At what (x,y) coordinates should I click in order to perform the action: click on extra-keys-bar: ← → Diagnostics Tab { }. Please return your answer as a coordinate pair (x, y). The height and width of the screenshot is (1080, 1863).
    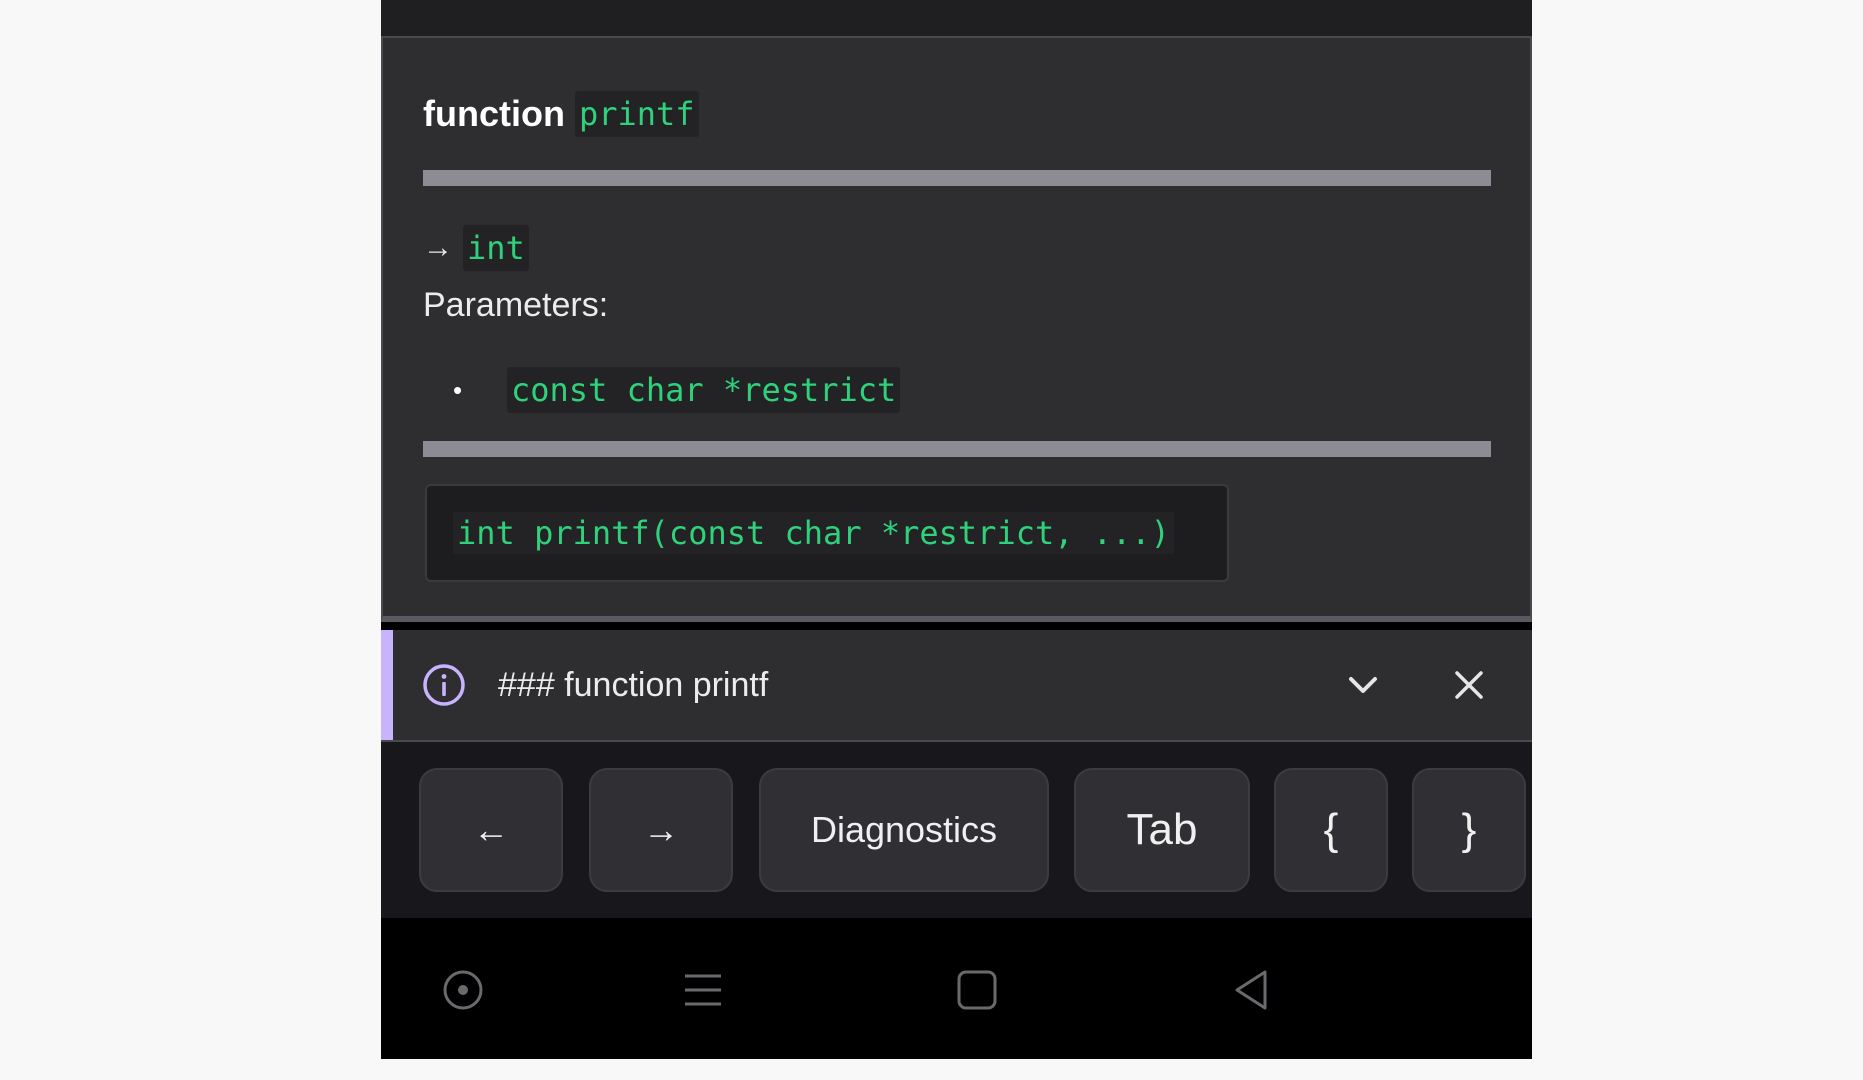
    Looking at the image, I should click on (956, 830).